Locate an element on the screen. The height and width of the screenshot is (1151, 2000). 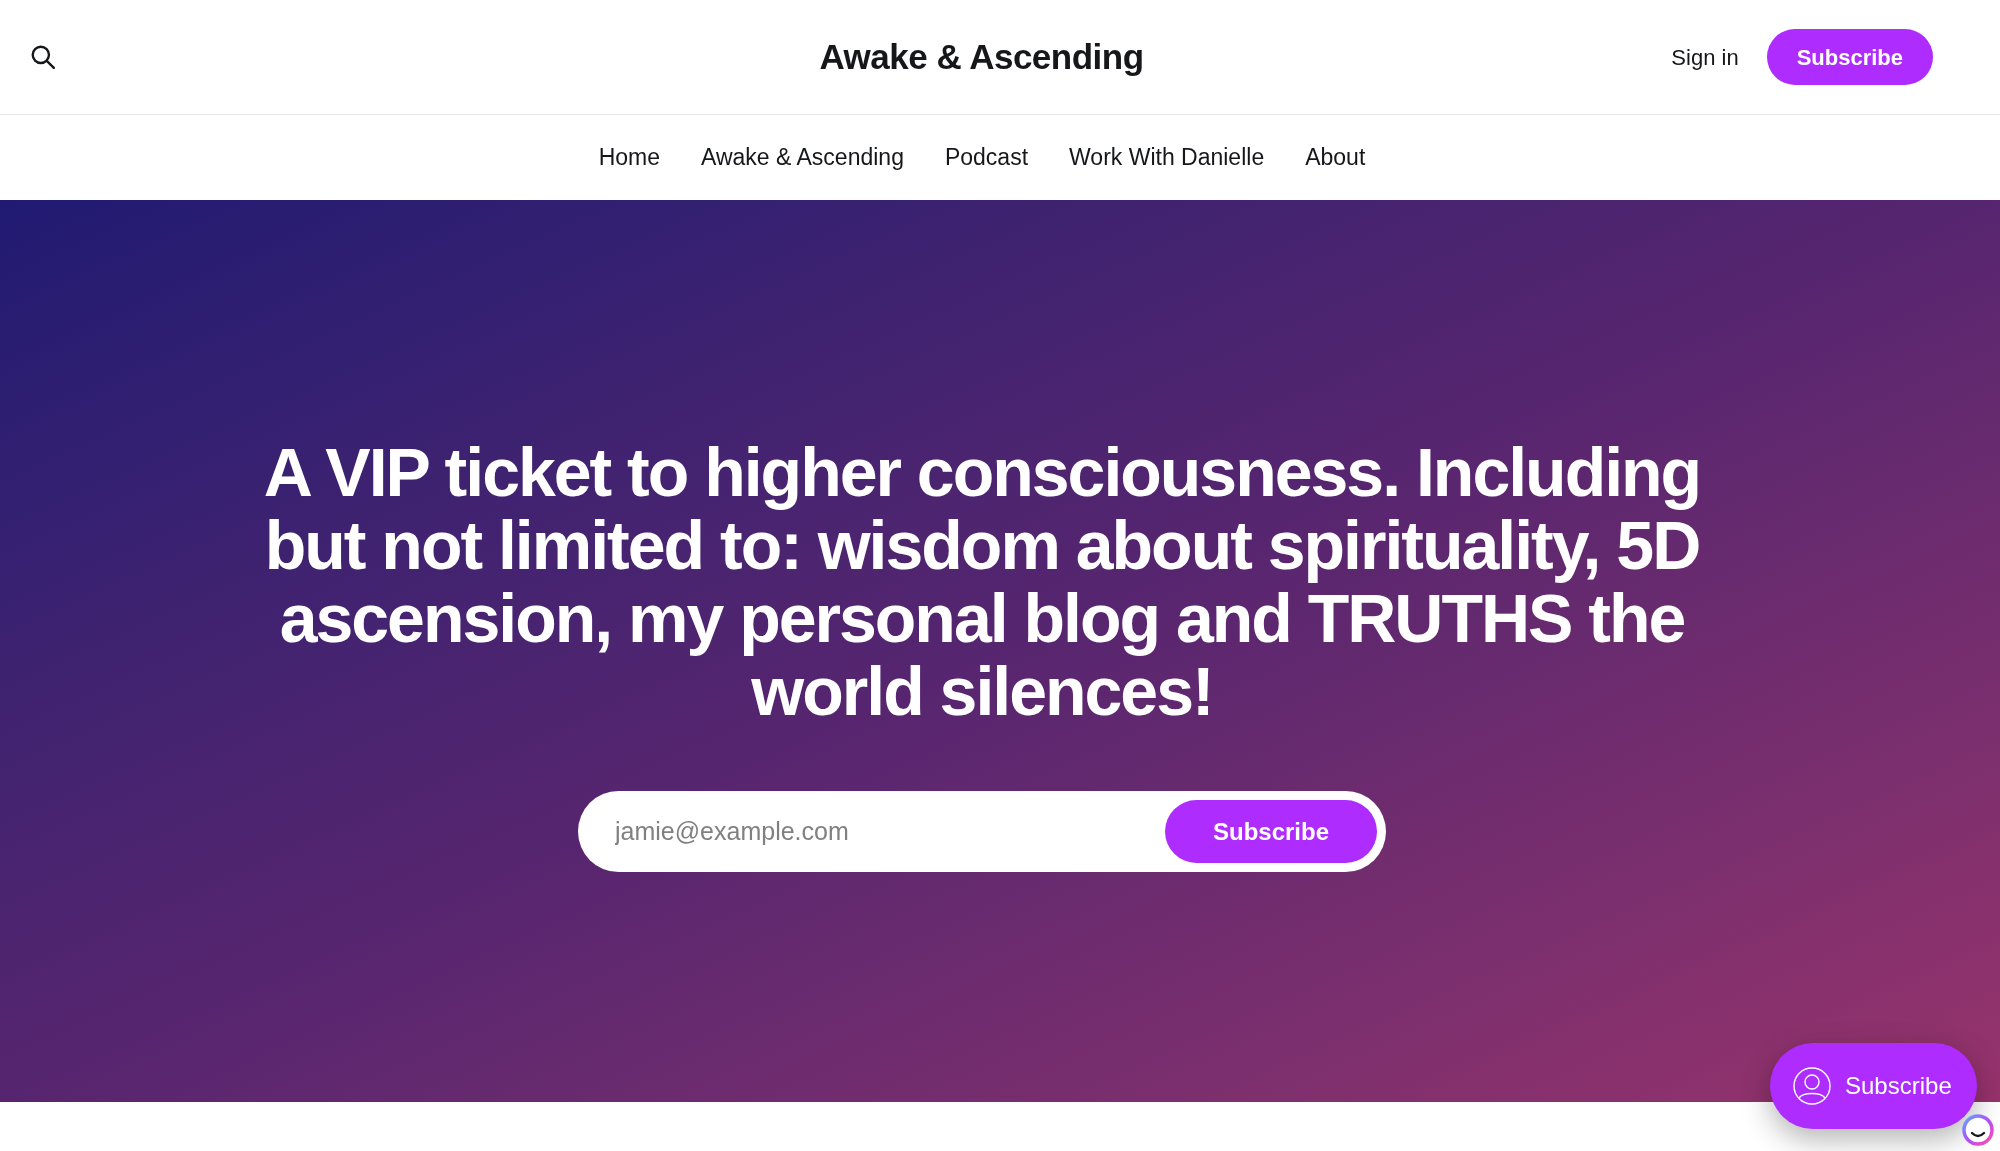
person-icon is located at coordinates (1812, 1086).